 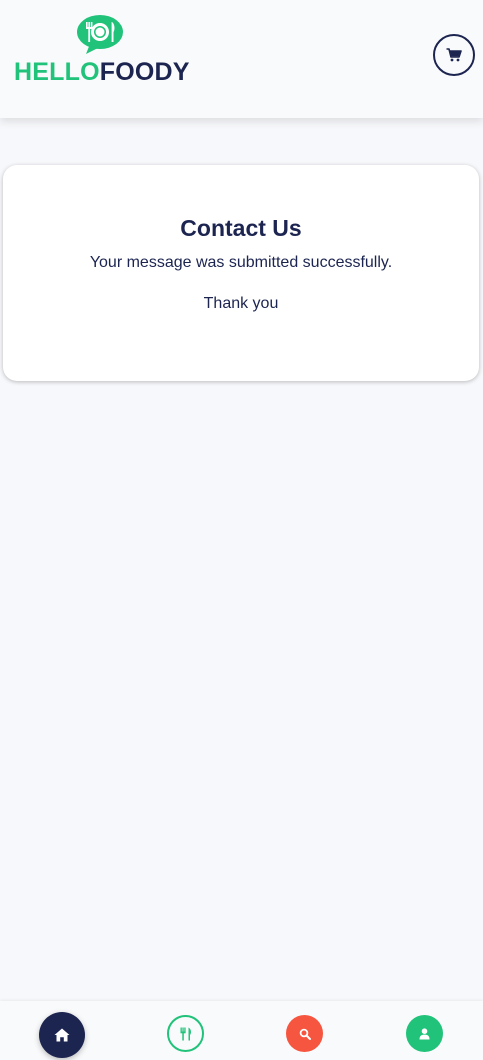 I want to click on nav-home-button, so click(x=62, y=1035).